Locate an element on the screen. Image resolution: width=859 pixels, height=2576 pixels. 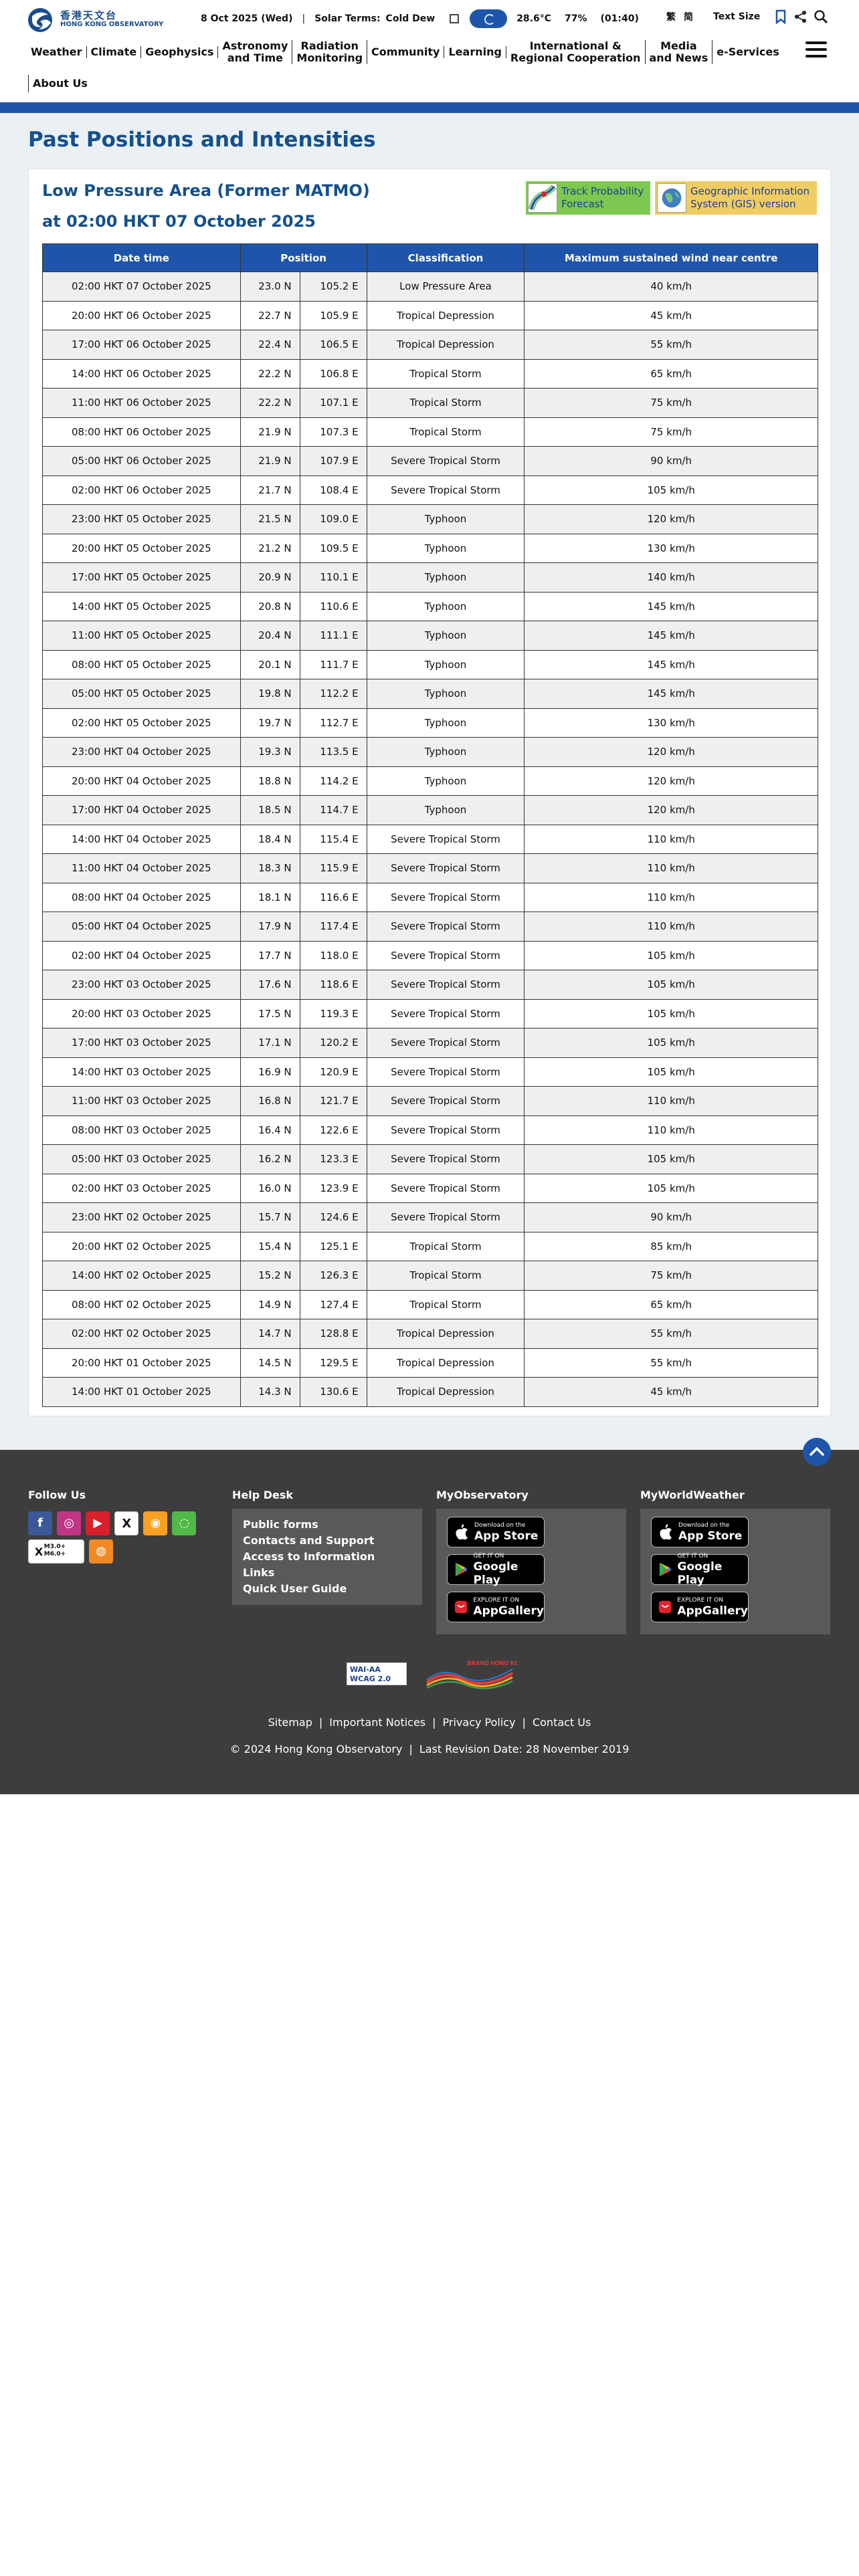
share-icon is located at coordinates (801, 16).